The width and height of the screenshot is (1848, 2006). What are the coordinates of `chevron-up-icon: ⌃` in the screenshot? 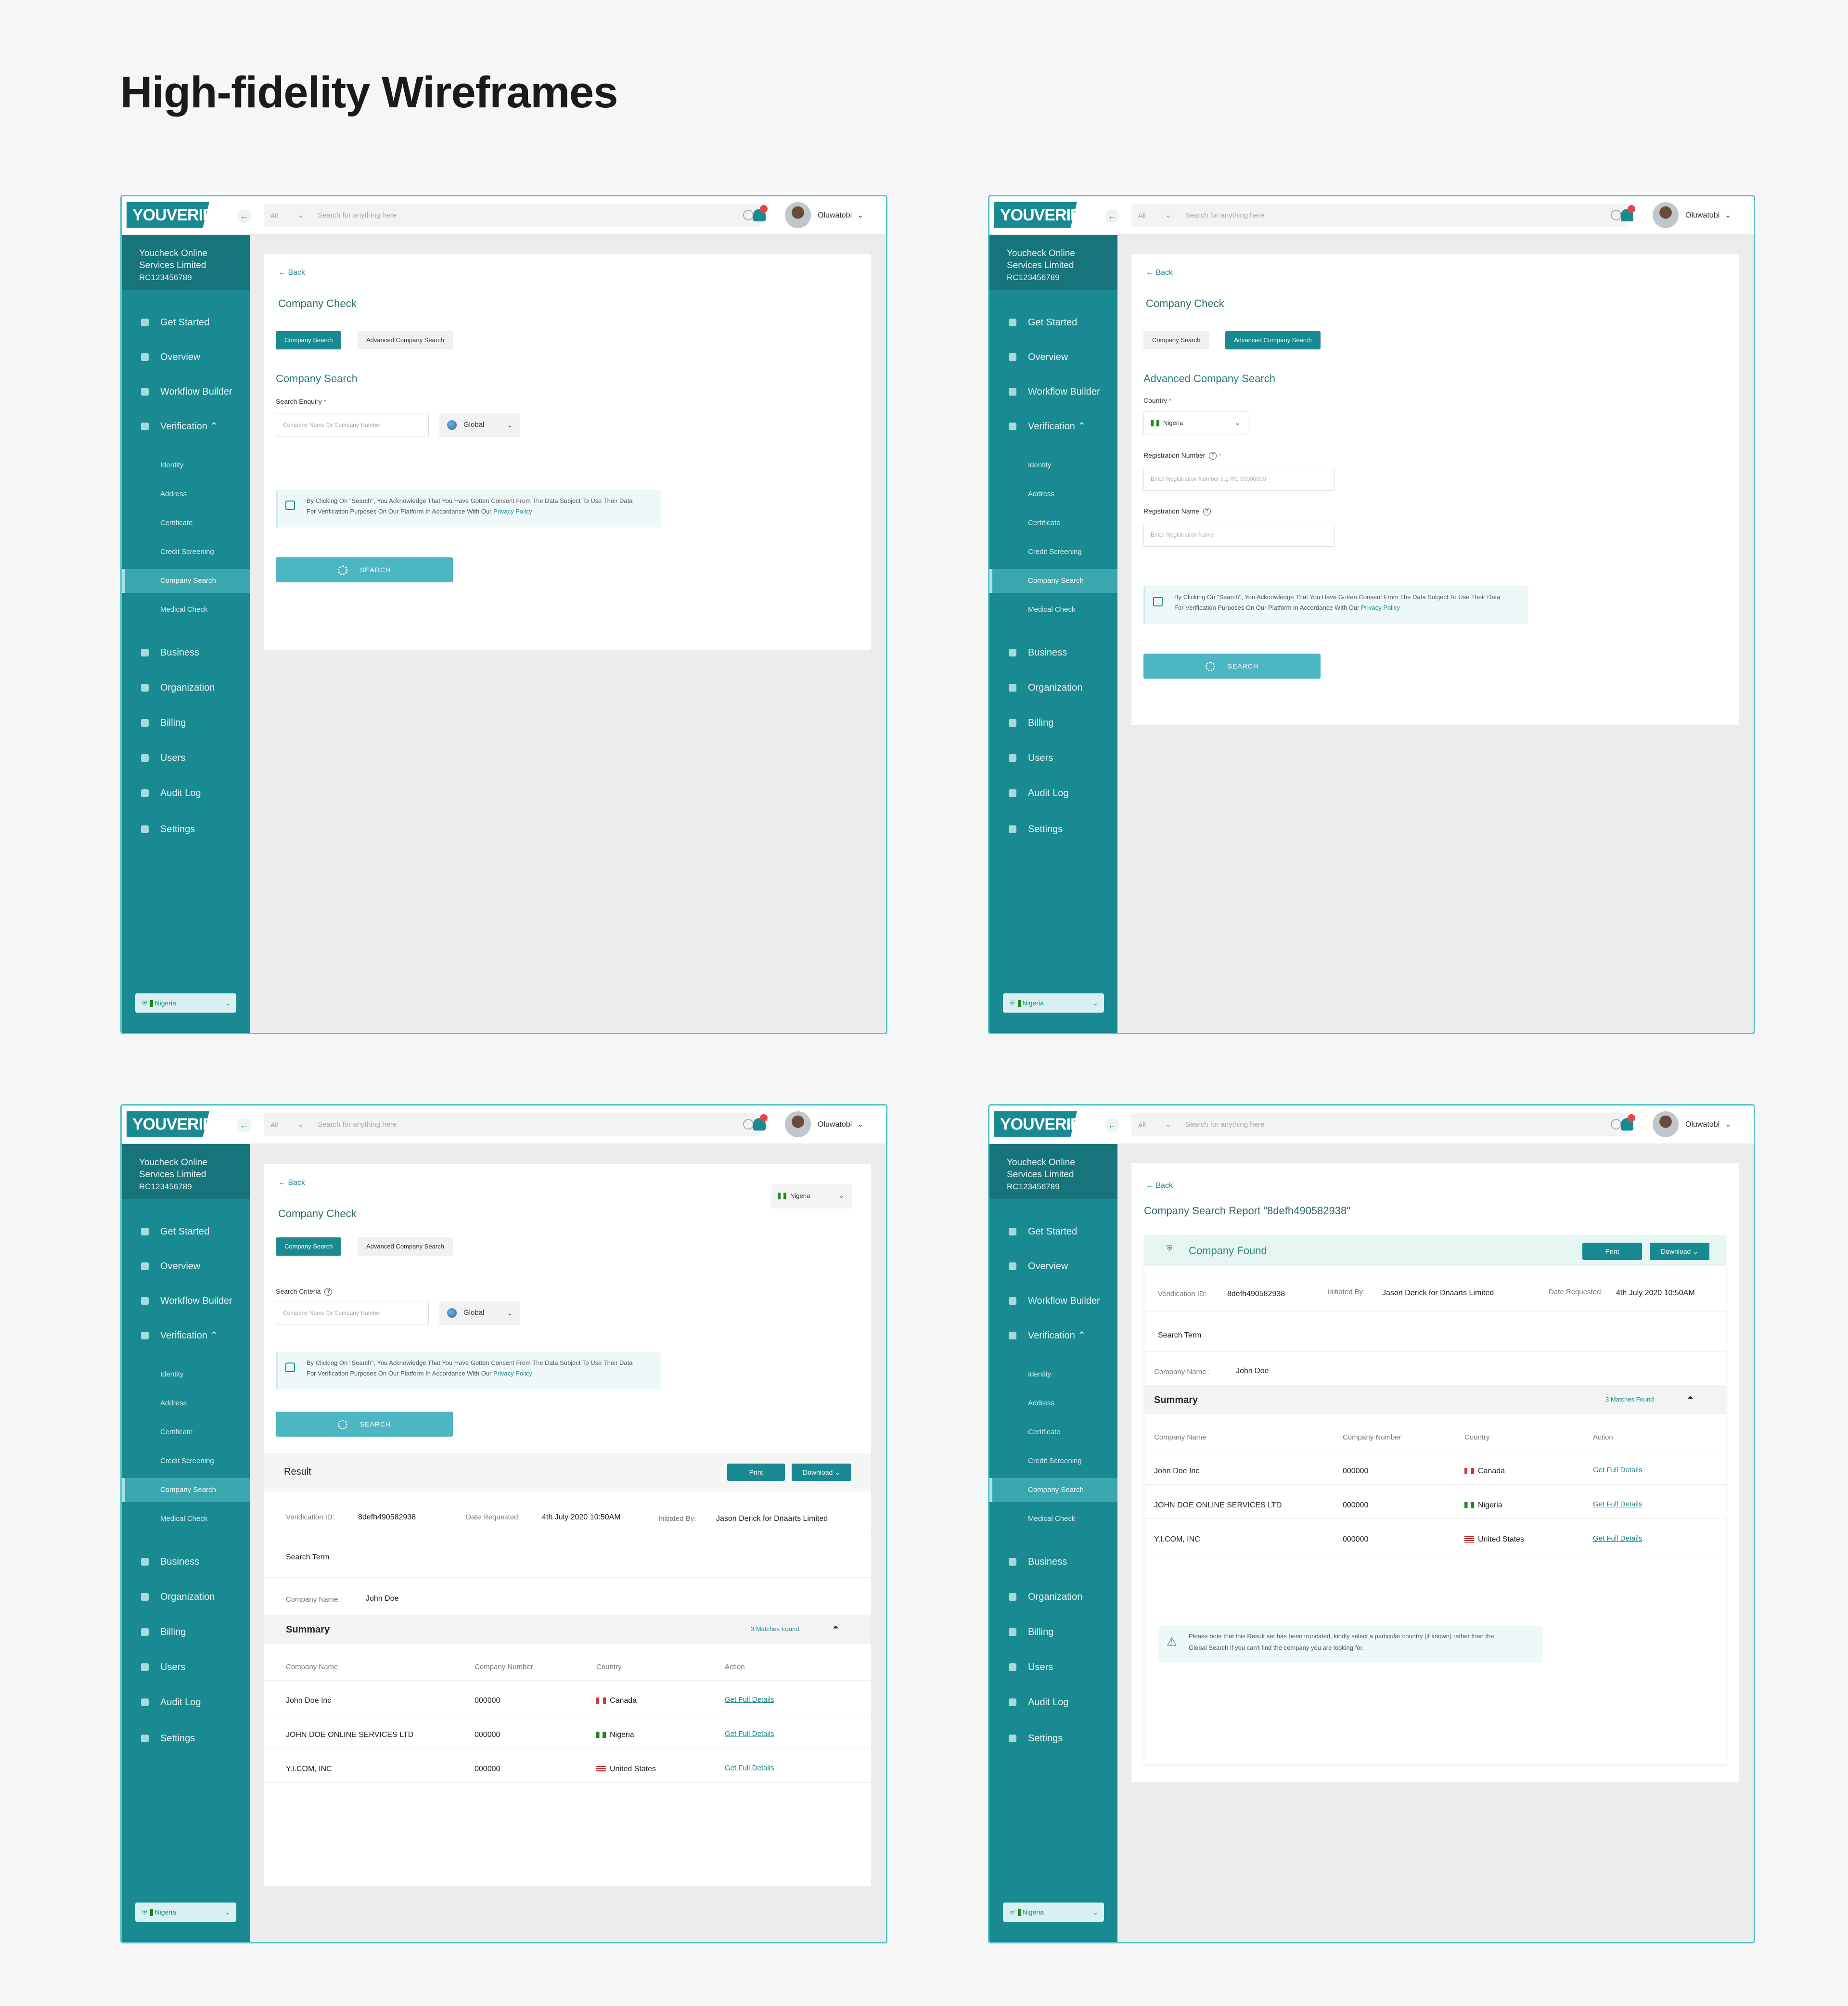 It's located at (1080, 426).